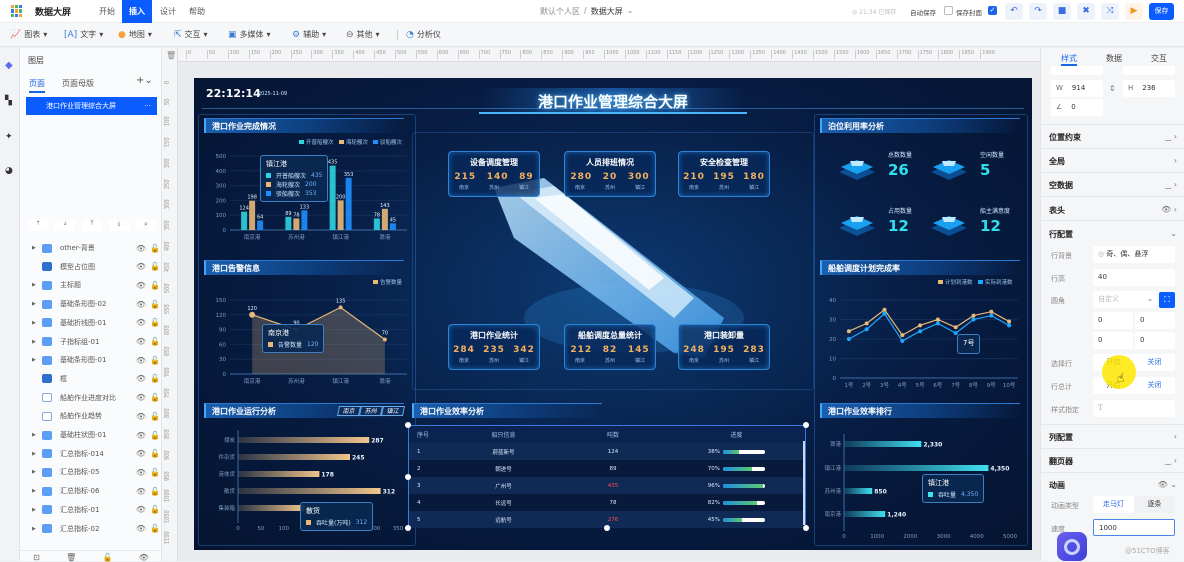  Describe the element at coordinates (1110, 11) in the screenshot. I see `share-icon: ⤨` at that location.